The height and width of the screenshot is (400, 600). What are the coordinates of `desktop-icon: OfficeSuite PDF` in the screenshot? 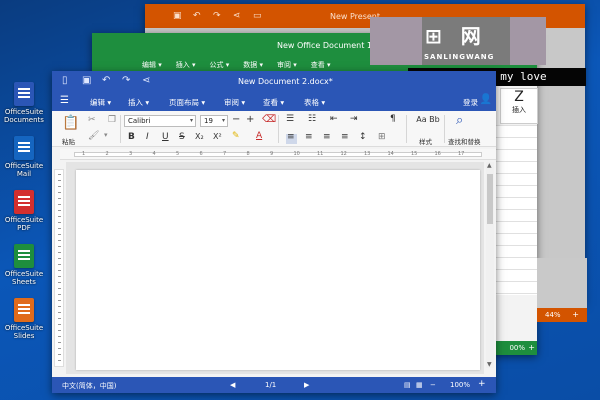 It's located at (24, 216).